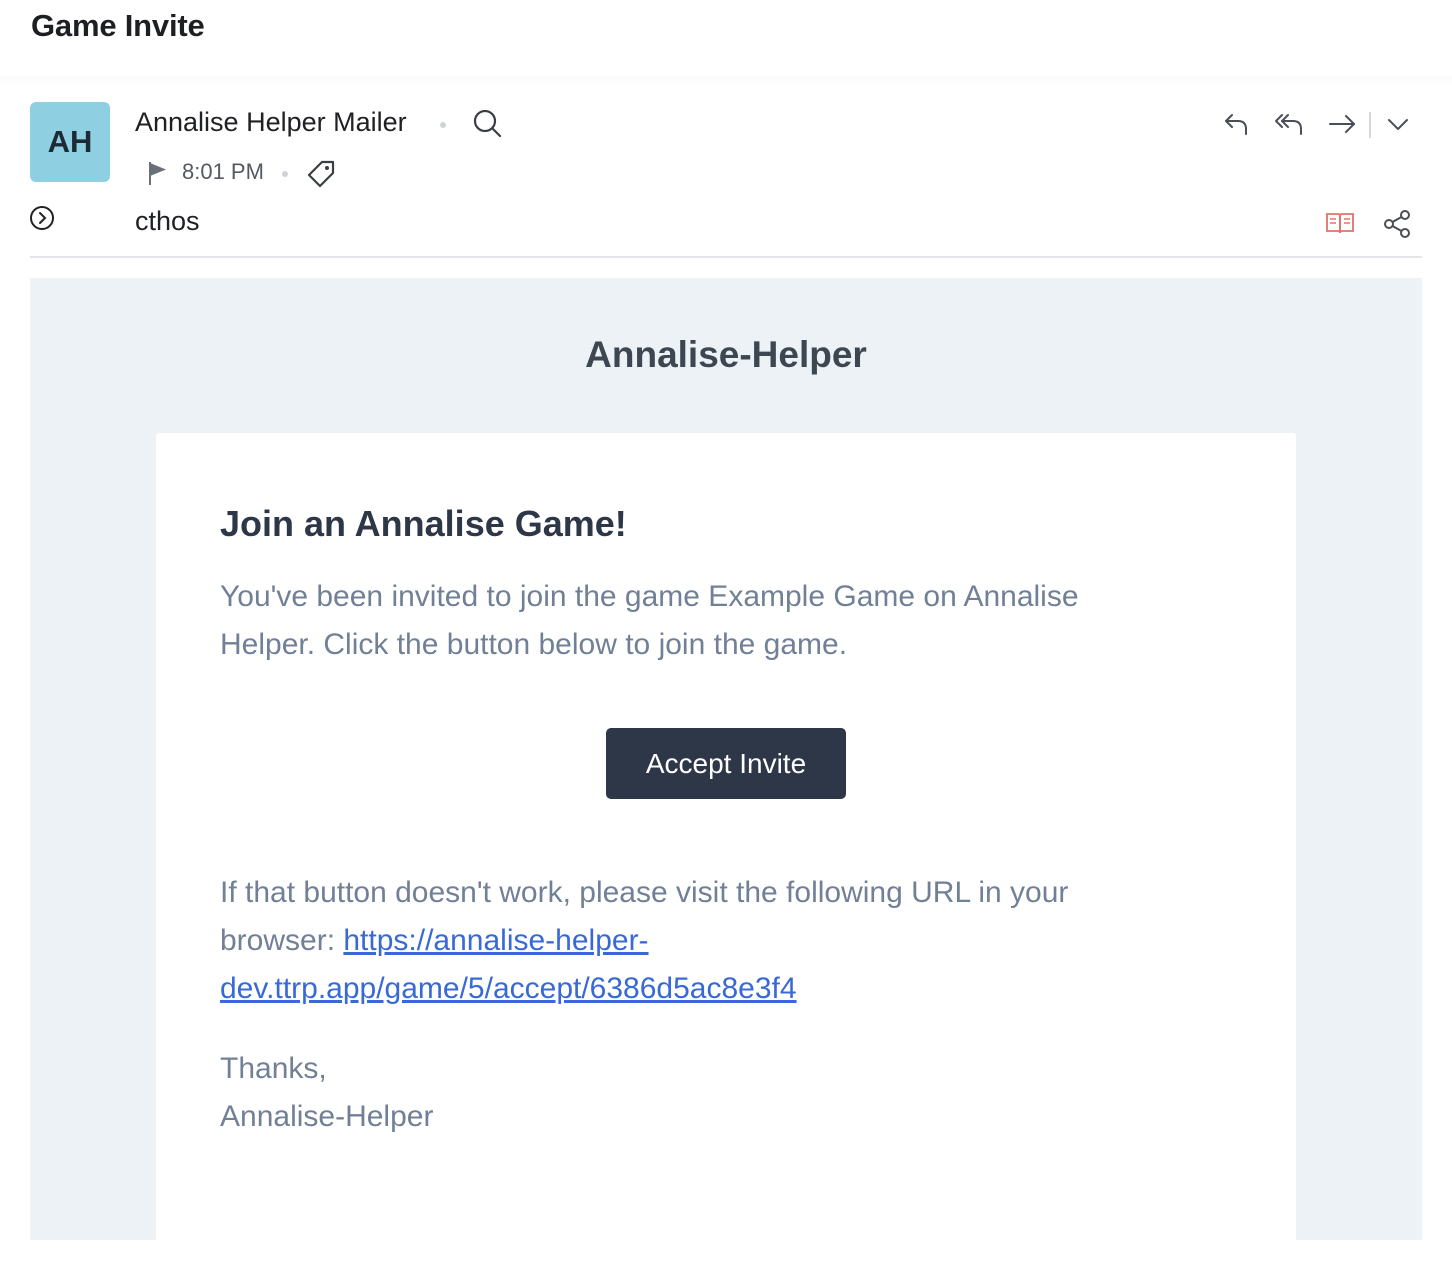 The width and height of the screenshot is (1452, 1273). What do you see at coordinates (1289, 124) in the screenshot?
I see `reply-all-icon` at bounding box center [1289, 124].